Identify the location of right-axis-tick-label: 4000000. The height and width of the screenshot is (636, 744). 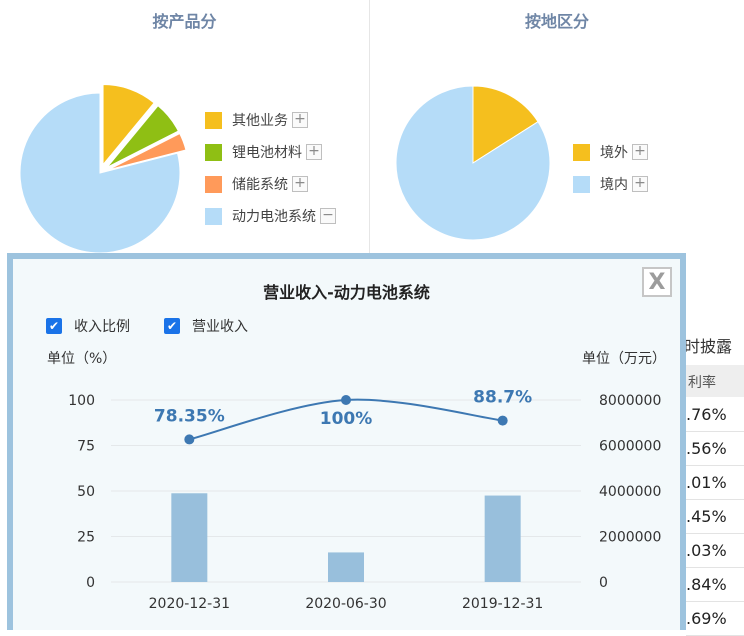
(630, 492).